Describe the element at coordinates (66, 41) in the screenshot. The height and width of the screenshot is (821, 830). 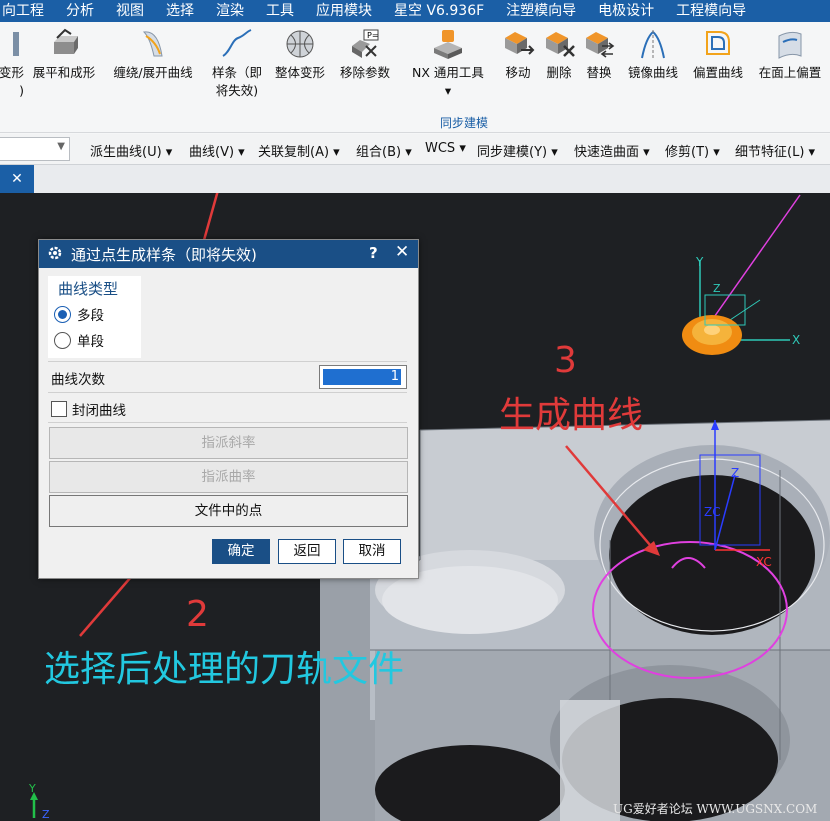
I see `flatten-form-icon` at that location.